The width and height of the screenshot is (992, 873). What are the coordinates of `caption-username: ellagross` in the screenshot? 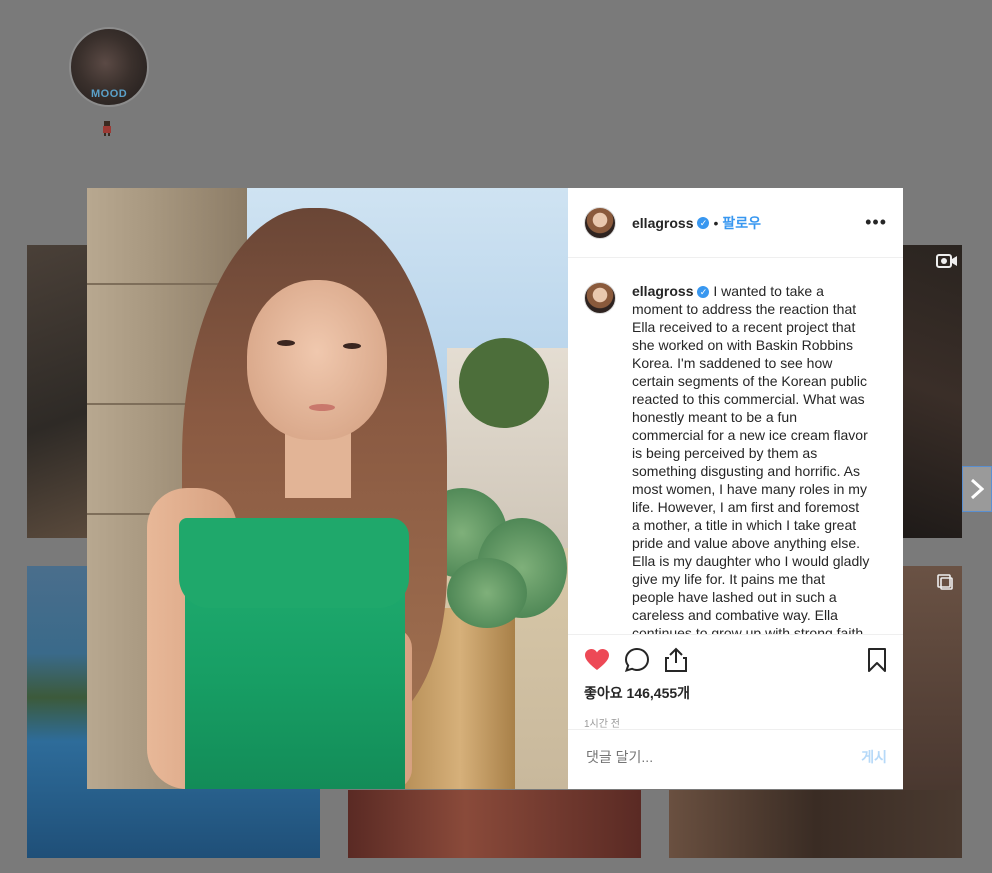 It's located at (662, 291).